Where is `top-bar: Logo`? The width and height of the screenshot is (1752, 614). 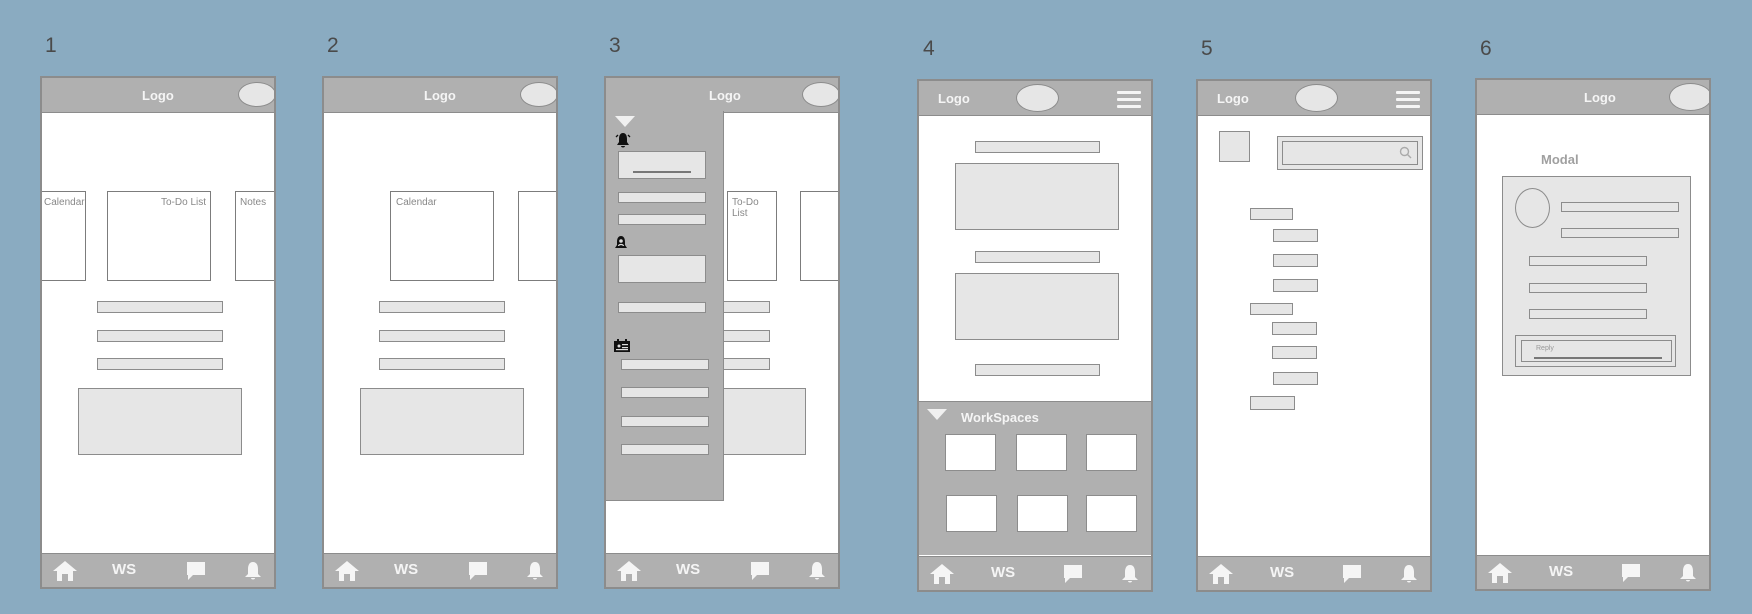 top-bar: Logo is located at coordinates (1314, 98).